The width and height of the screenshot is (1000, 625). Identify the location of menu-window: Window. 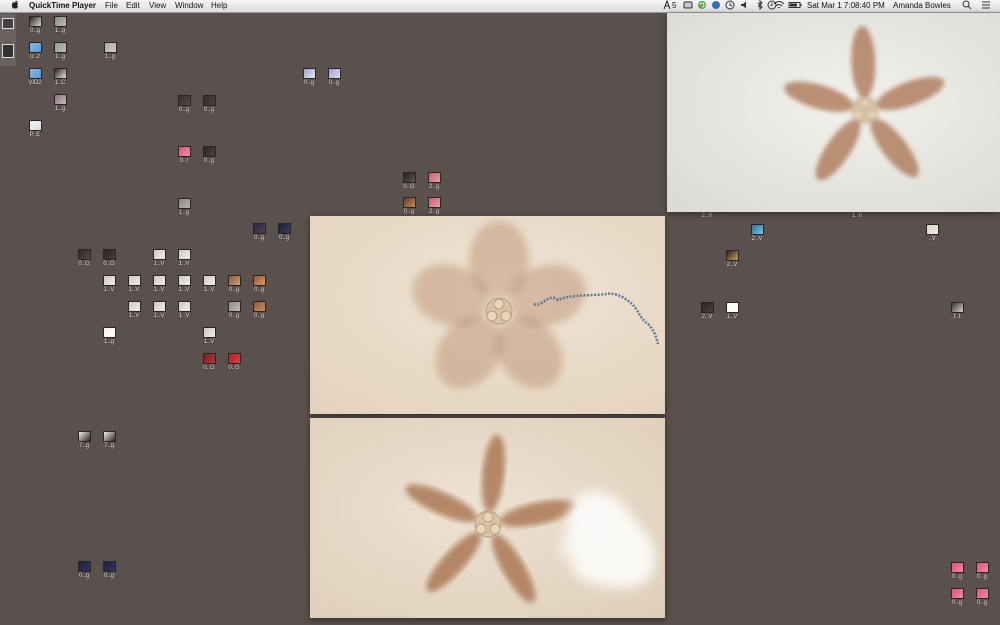
(189, 6).